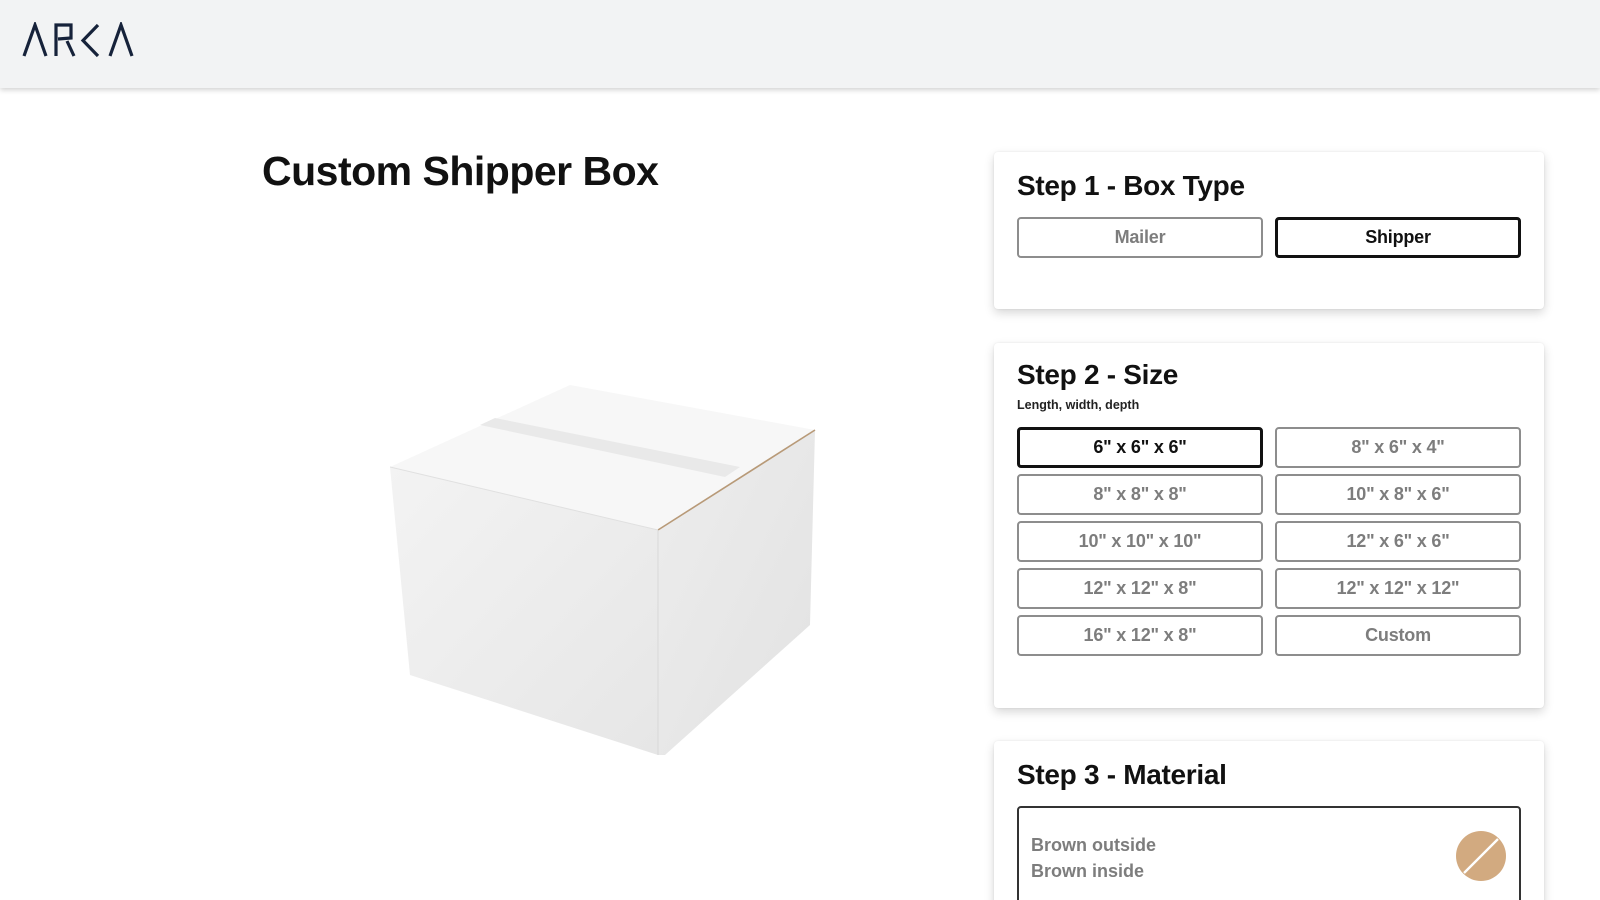 The width and height of the screenshot is (1600, 900). What do you see at coordinates (1140, 588) in the screenshot?
I see `size-option-12x12x8: 12" x 12" x 8"` at bounding box center [1140, 588].